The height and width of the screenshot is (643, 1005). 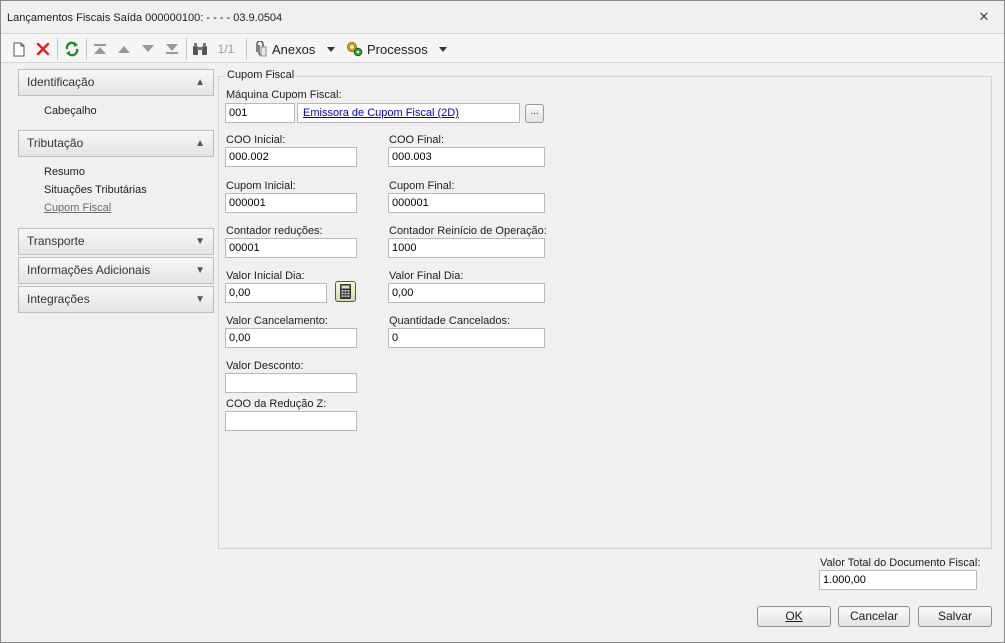 What do you see at coordinates (450, 321) in the screenshot?
I see `quantidade-cancelados-label: Quantidade Cancelados:` at bounding box center [450, 321].